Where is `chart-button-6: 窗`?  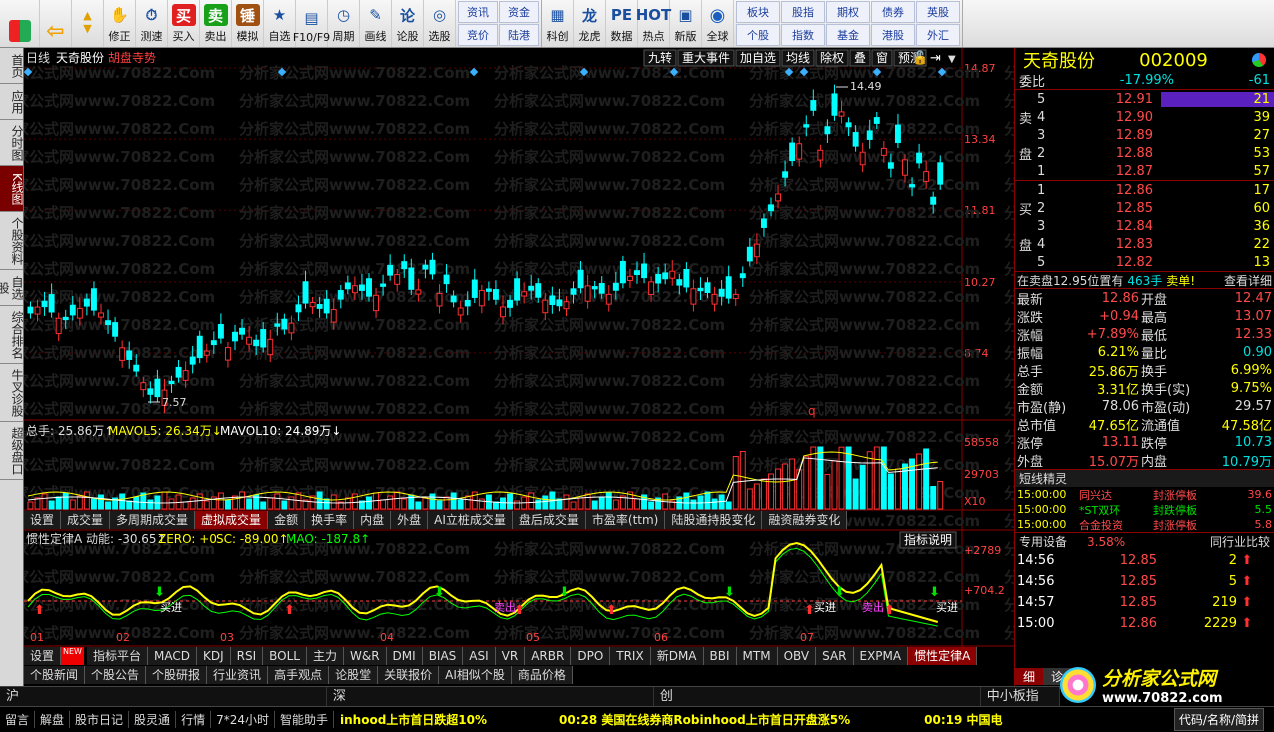
chart-button-6: 窗 is located at coordinates (882, 58).